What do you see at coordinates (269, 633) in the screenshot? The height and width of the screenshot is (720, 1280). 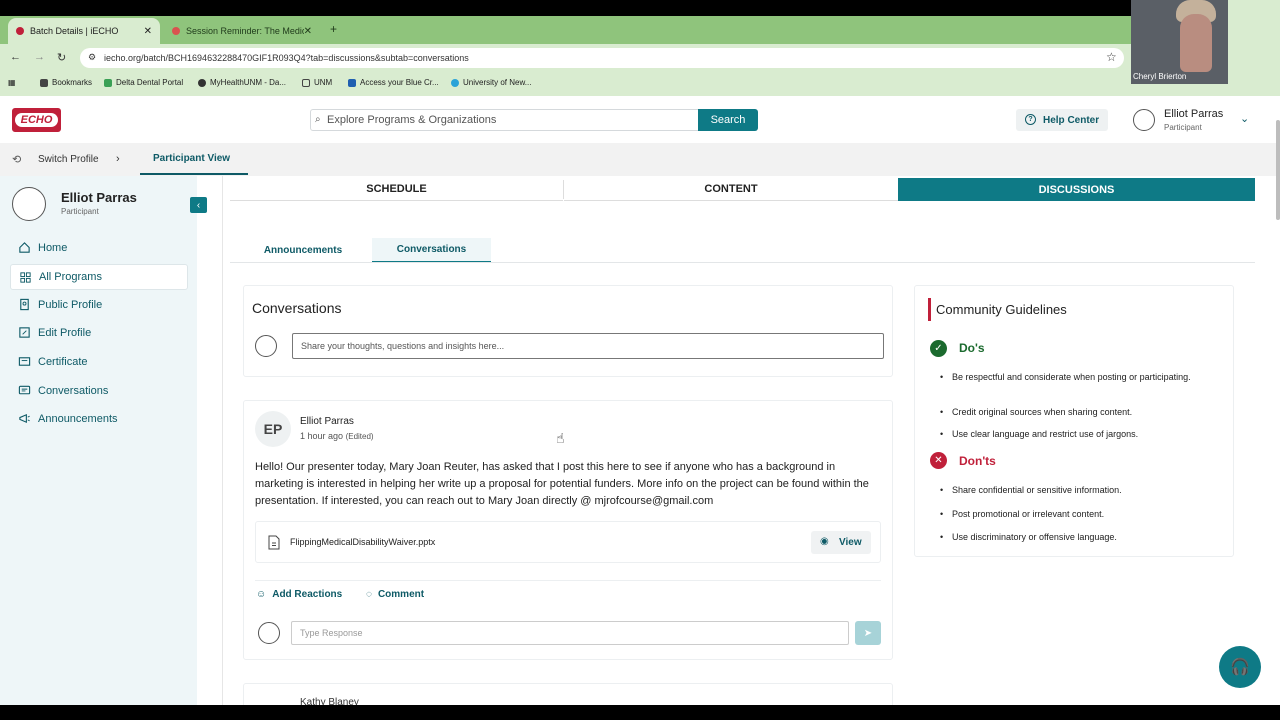 I see `response-avatar-icon` at bounding box center [269, 633].